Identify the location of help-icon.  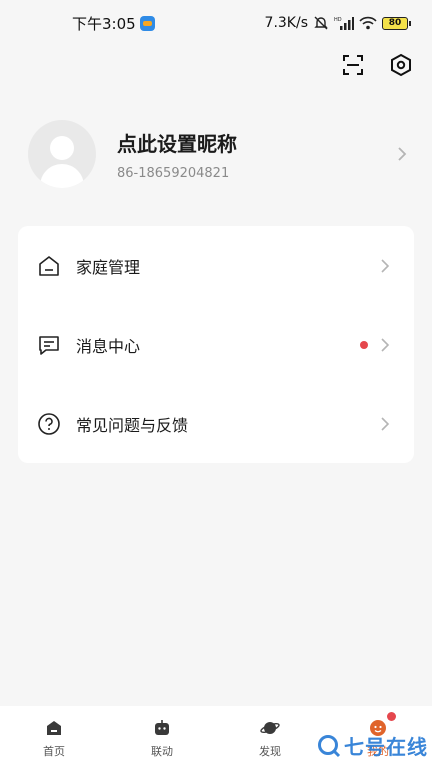
(49, 424).